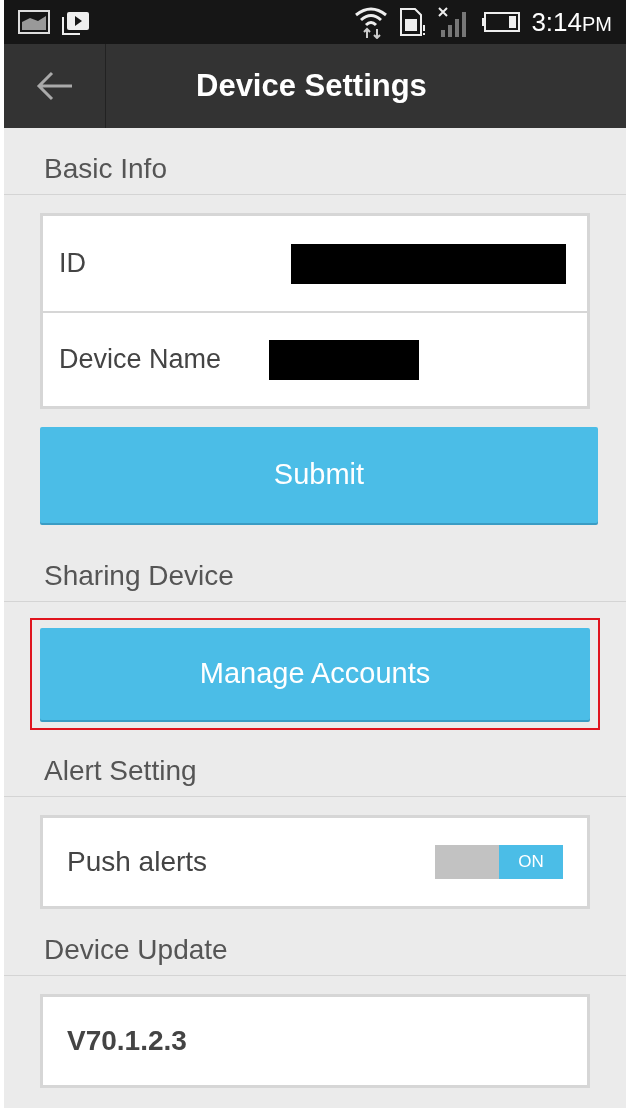  What do you see at coordinates (413, 22) in the screenshot?
I see `sim-card-icon` at bounding box center [413, 22].